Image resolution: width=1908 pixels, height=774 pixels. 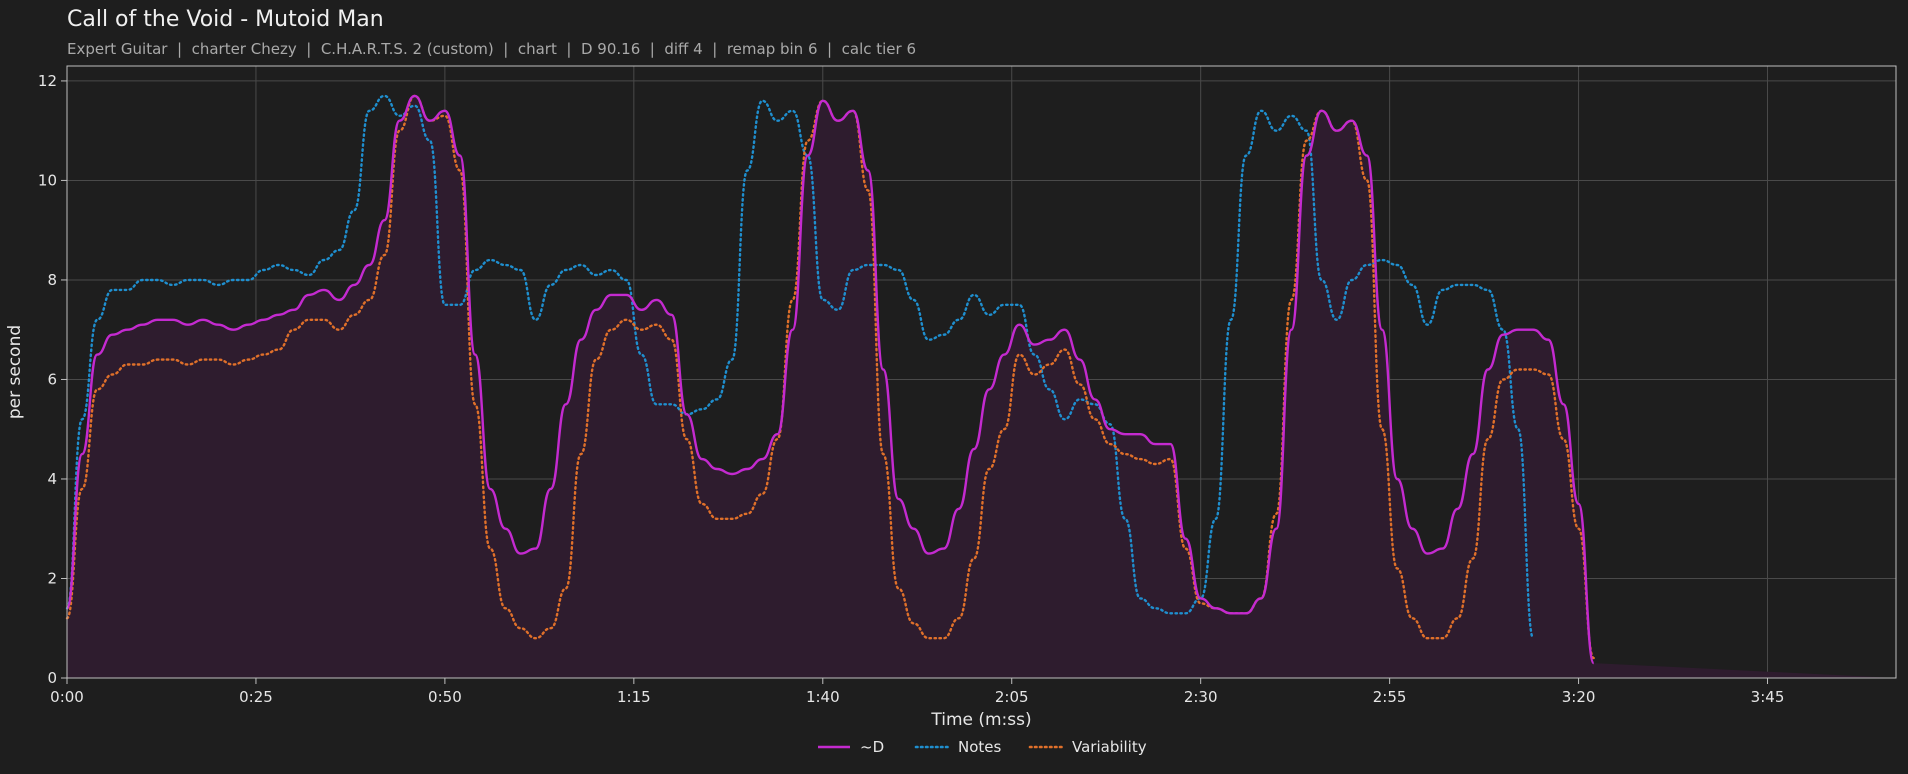 I want to click on y-tick-label: 4, so click(x=52, y=479).